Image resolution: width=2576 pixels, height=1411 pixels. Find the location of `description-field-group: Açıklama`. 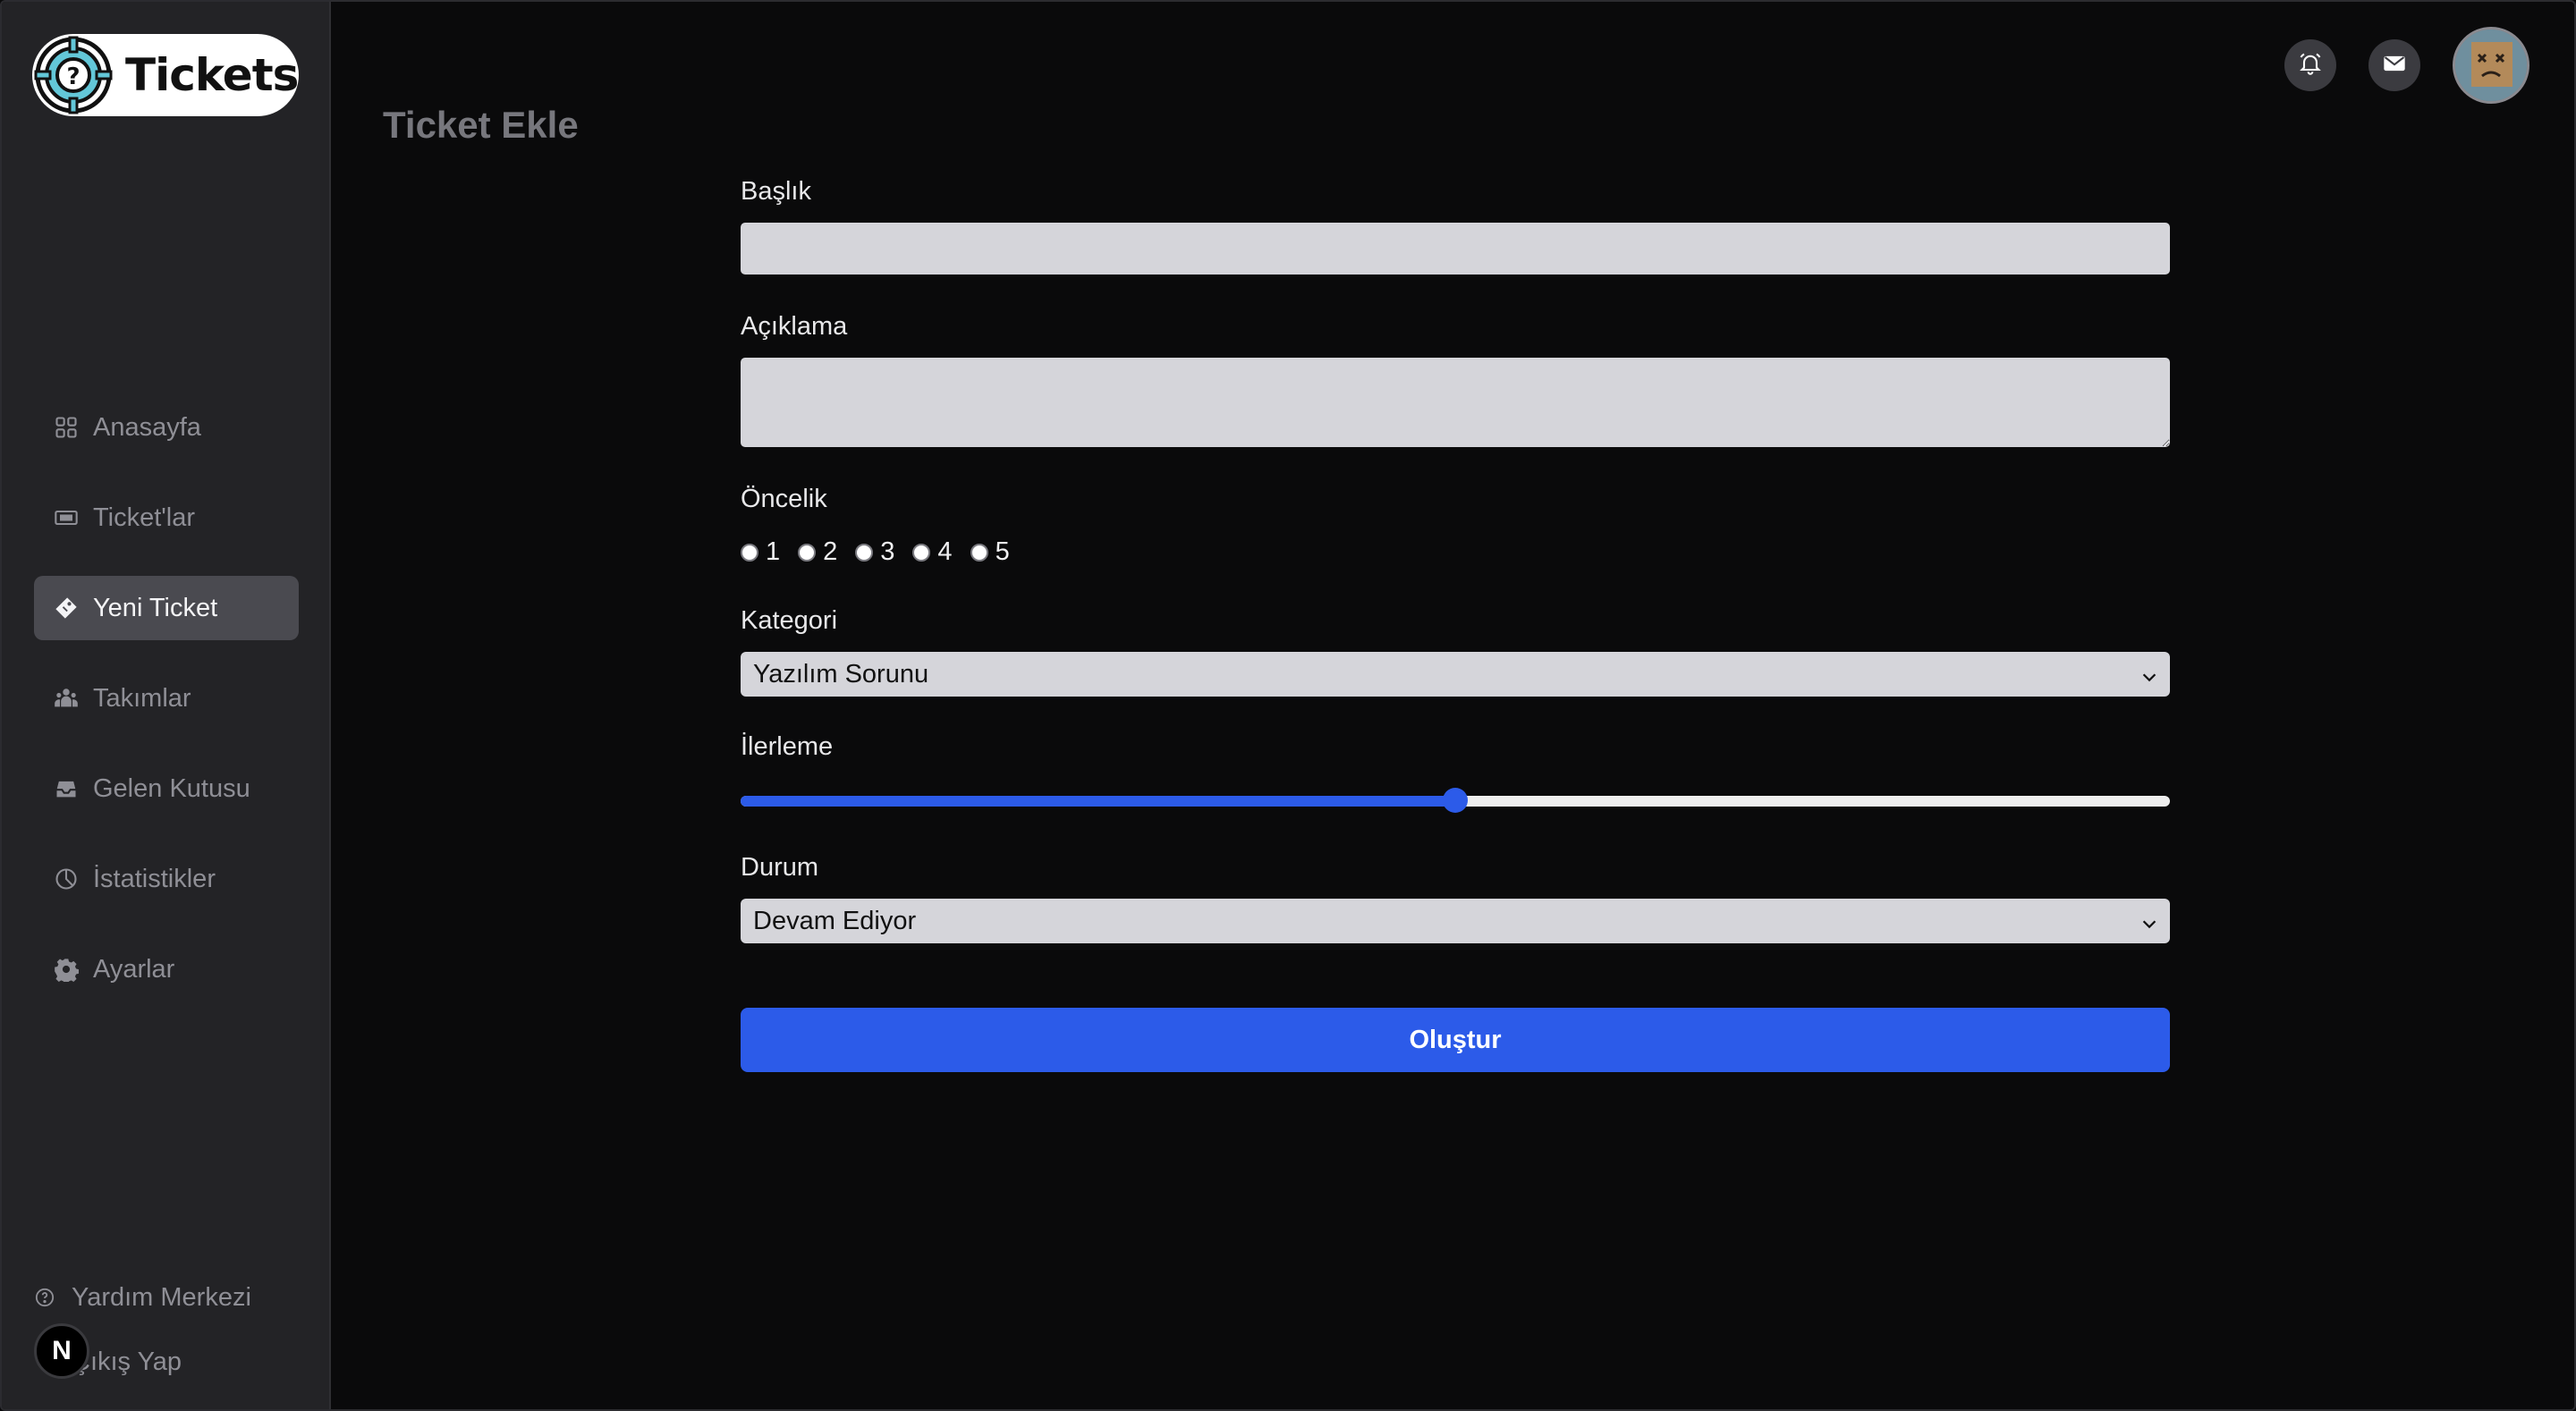

description-field-group: Açıklama is located at coordinates (1455, 380).